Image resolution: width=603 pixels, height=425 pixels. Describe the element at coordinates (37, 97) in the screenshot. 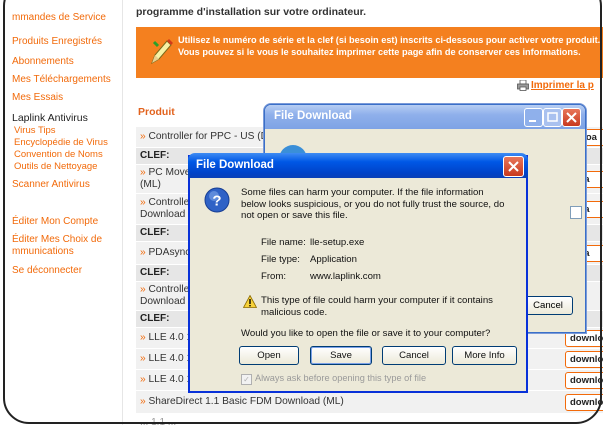

I see `sidebar-link-trials: Mes Essais` at that location.